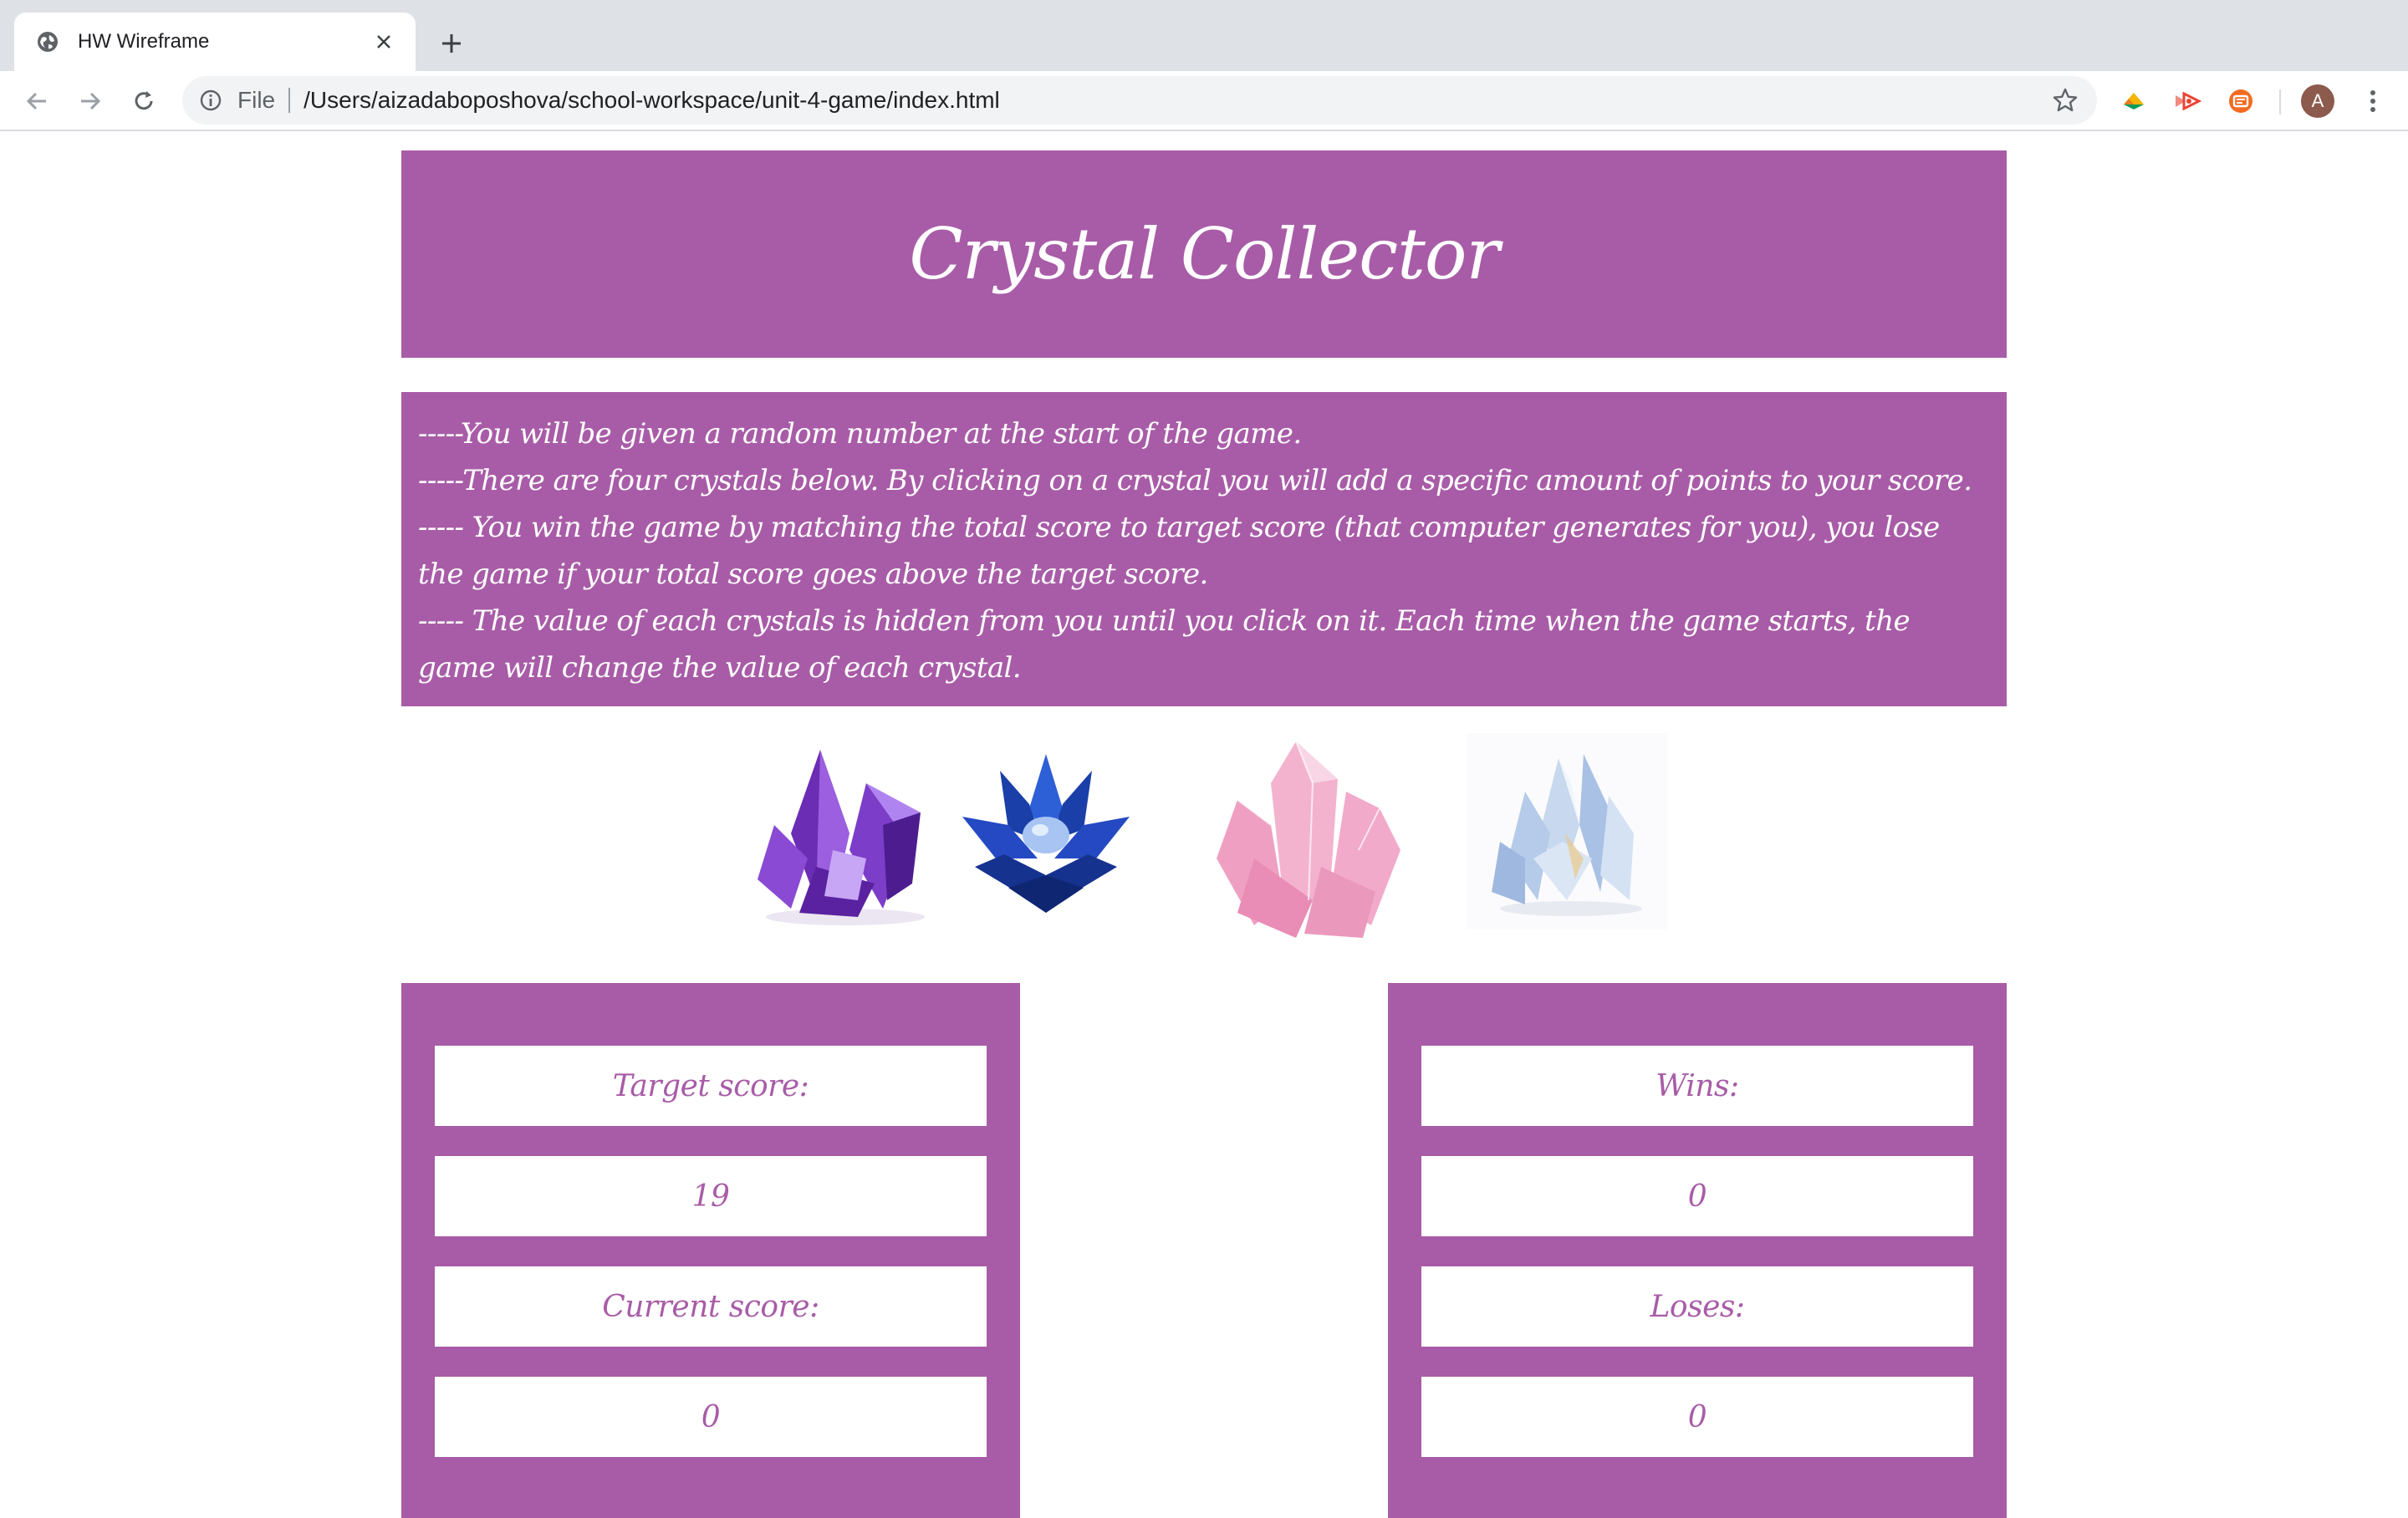 The height and width of the screenshot is (1518, 2408). Describe the element at coordinates (711, 1306) in the screenshot. I see `current-score-label: Current score:` at that location.